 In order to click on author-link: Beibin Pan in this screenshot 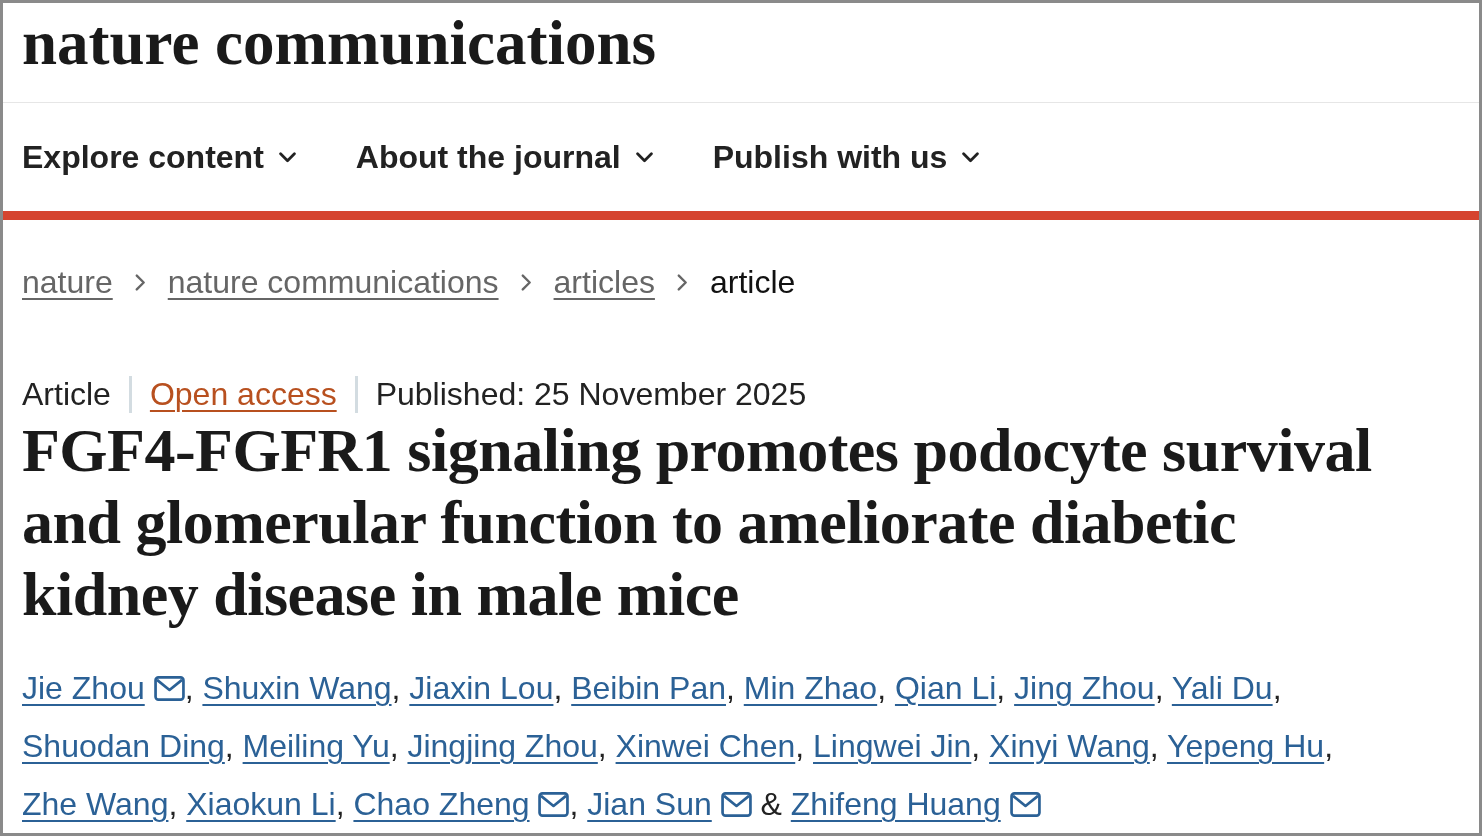, I will do `click(648, 688)`.